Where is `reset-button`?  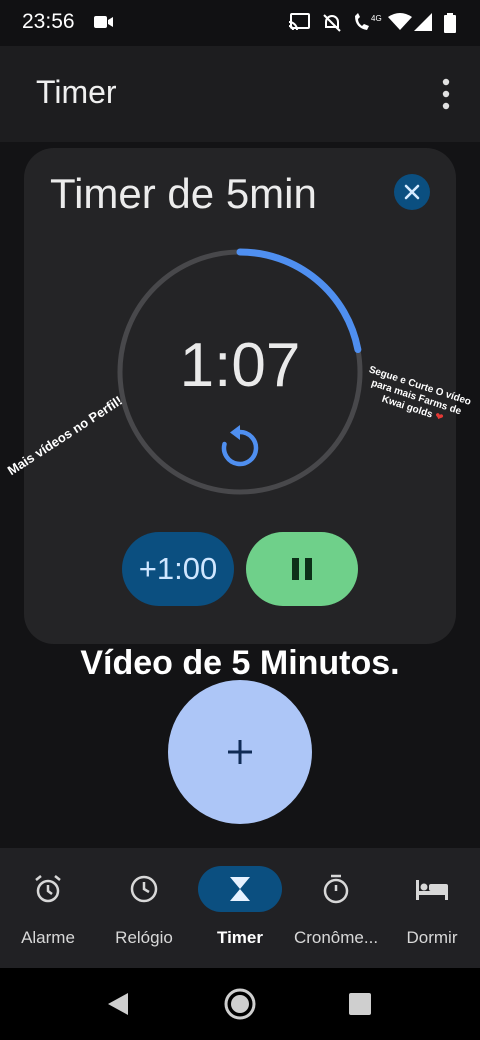
reset-button is located at coordinates (240, 448).